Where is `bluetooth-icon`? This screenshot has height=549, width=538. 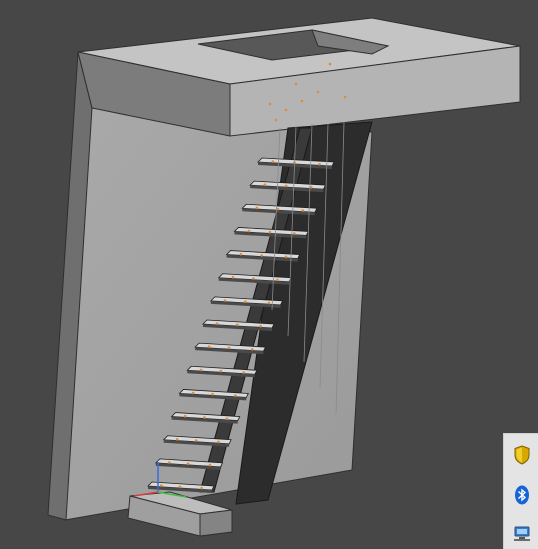 bluetooth-icon is located at coordinates (522, 495).